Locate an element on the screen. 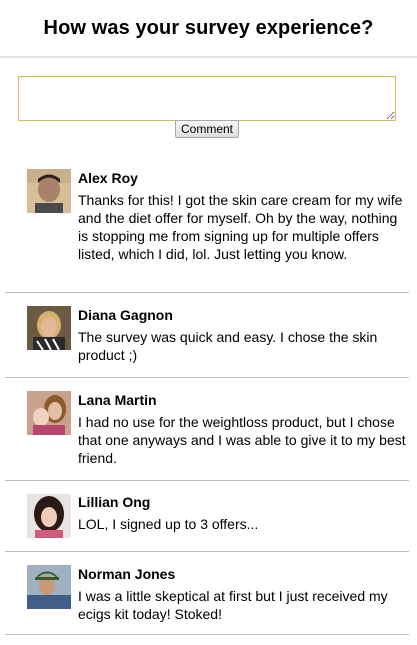 The image size is (417, 645). comment-button: Comment is located at coordinates (207, 129).